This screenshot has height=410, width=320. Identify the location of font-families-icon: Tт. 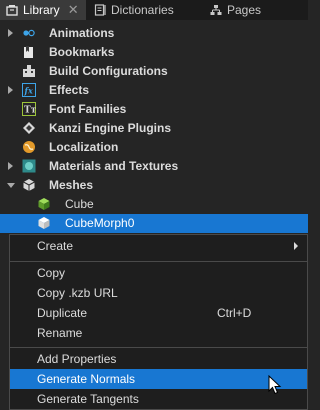
(29, 109).